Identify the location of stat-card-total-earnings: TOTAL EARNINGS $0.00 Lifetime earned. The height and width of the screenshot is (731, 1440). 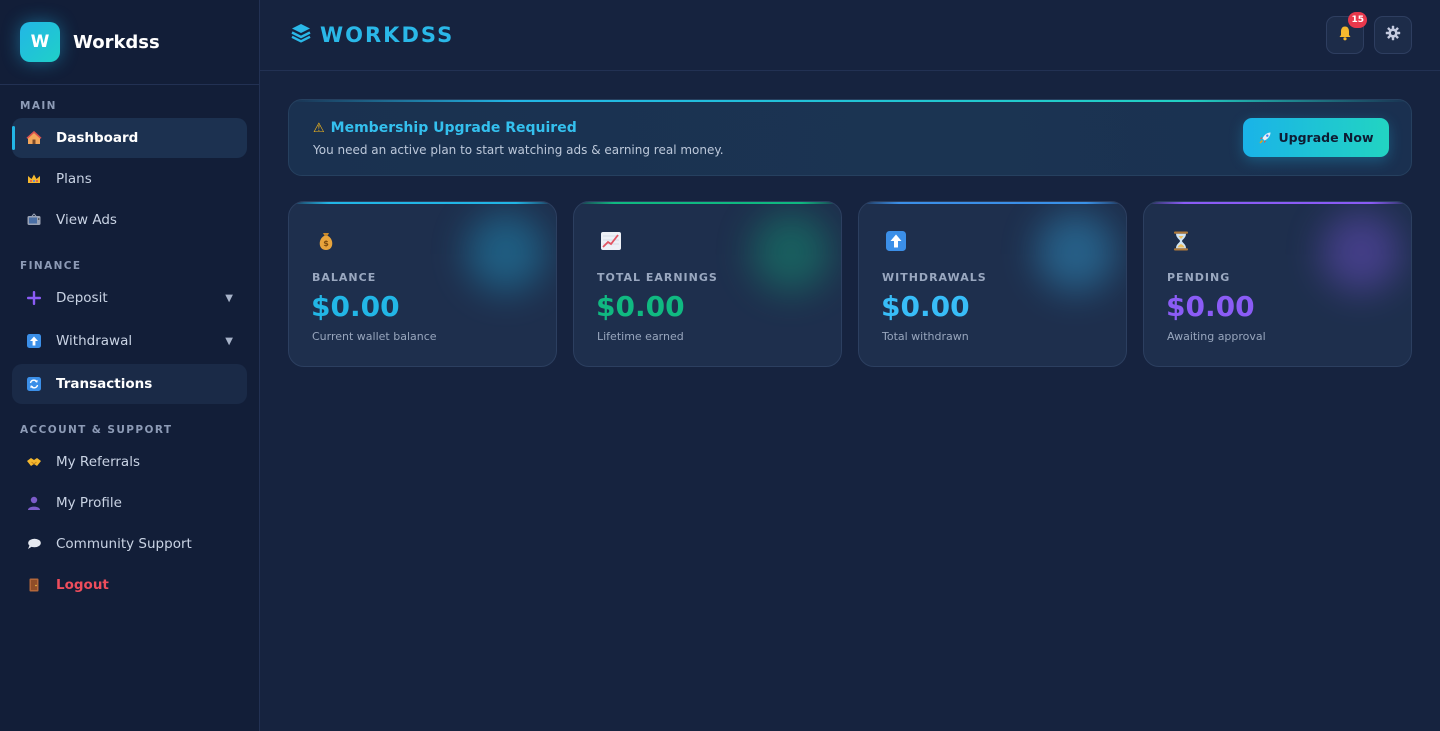
(707, 284).